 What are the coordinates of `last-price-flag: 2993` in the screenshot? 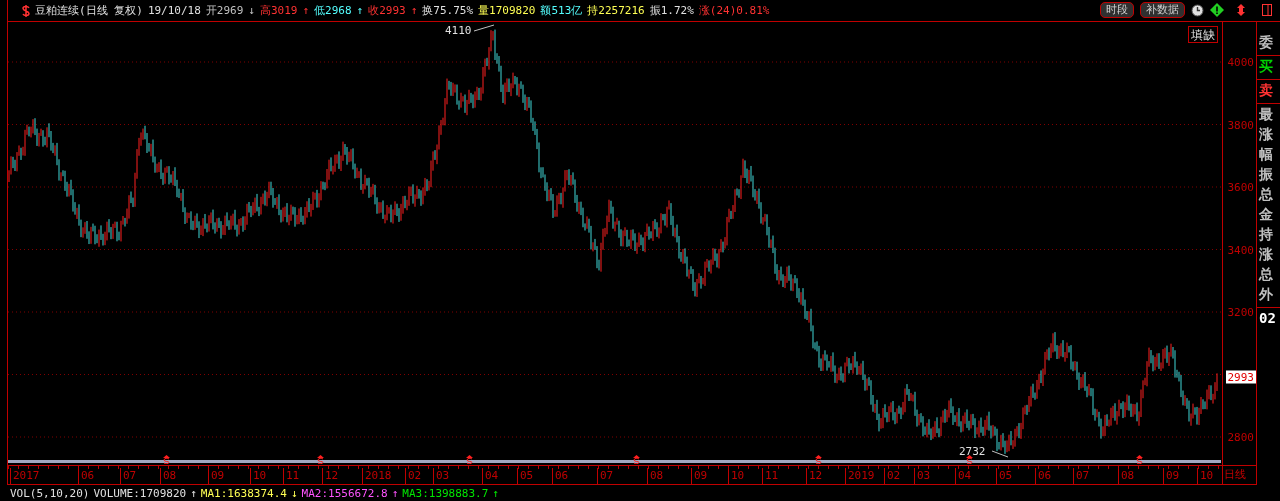 It's located at (1240, 377).